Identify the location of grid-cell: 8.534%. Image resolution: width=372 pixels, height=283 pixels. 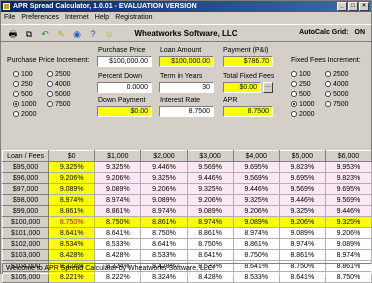
(72, 244).